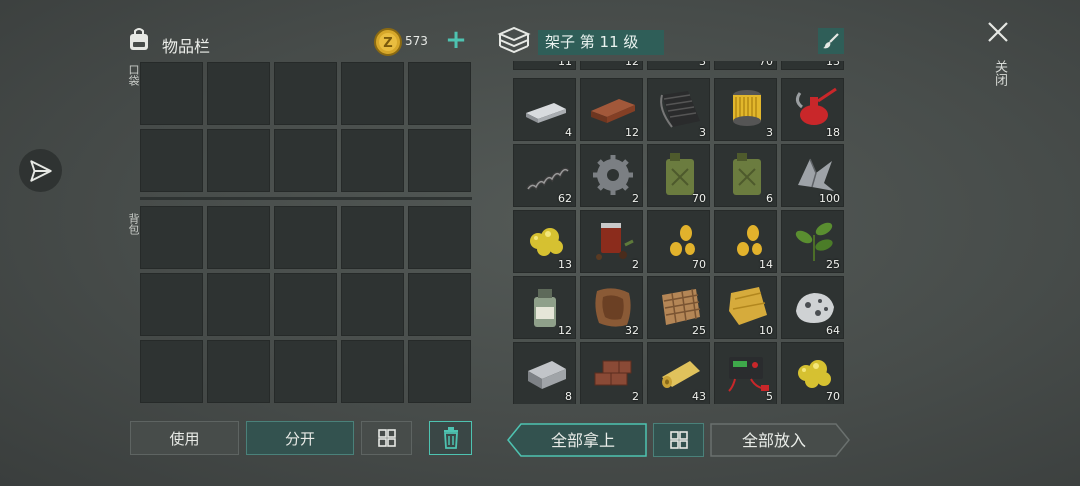 This screenshot has height=486, width=1080. I want to click on shelf-slot: 100, so click(812, 175).